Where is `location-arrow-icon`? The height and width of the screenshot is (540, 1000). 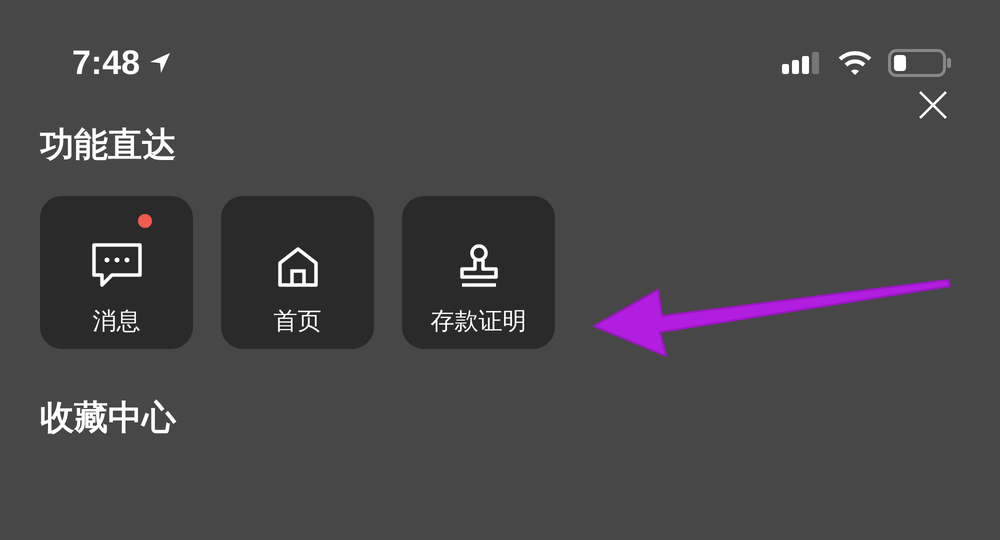 location-arrow-icon is located at coordinates (160, 63).